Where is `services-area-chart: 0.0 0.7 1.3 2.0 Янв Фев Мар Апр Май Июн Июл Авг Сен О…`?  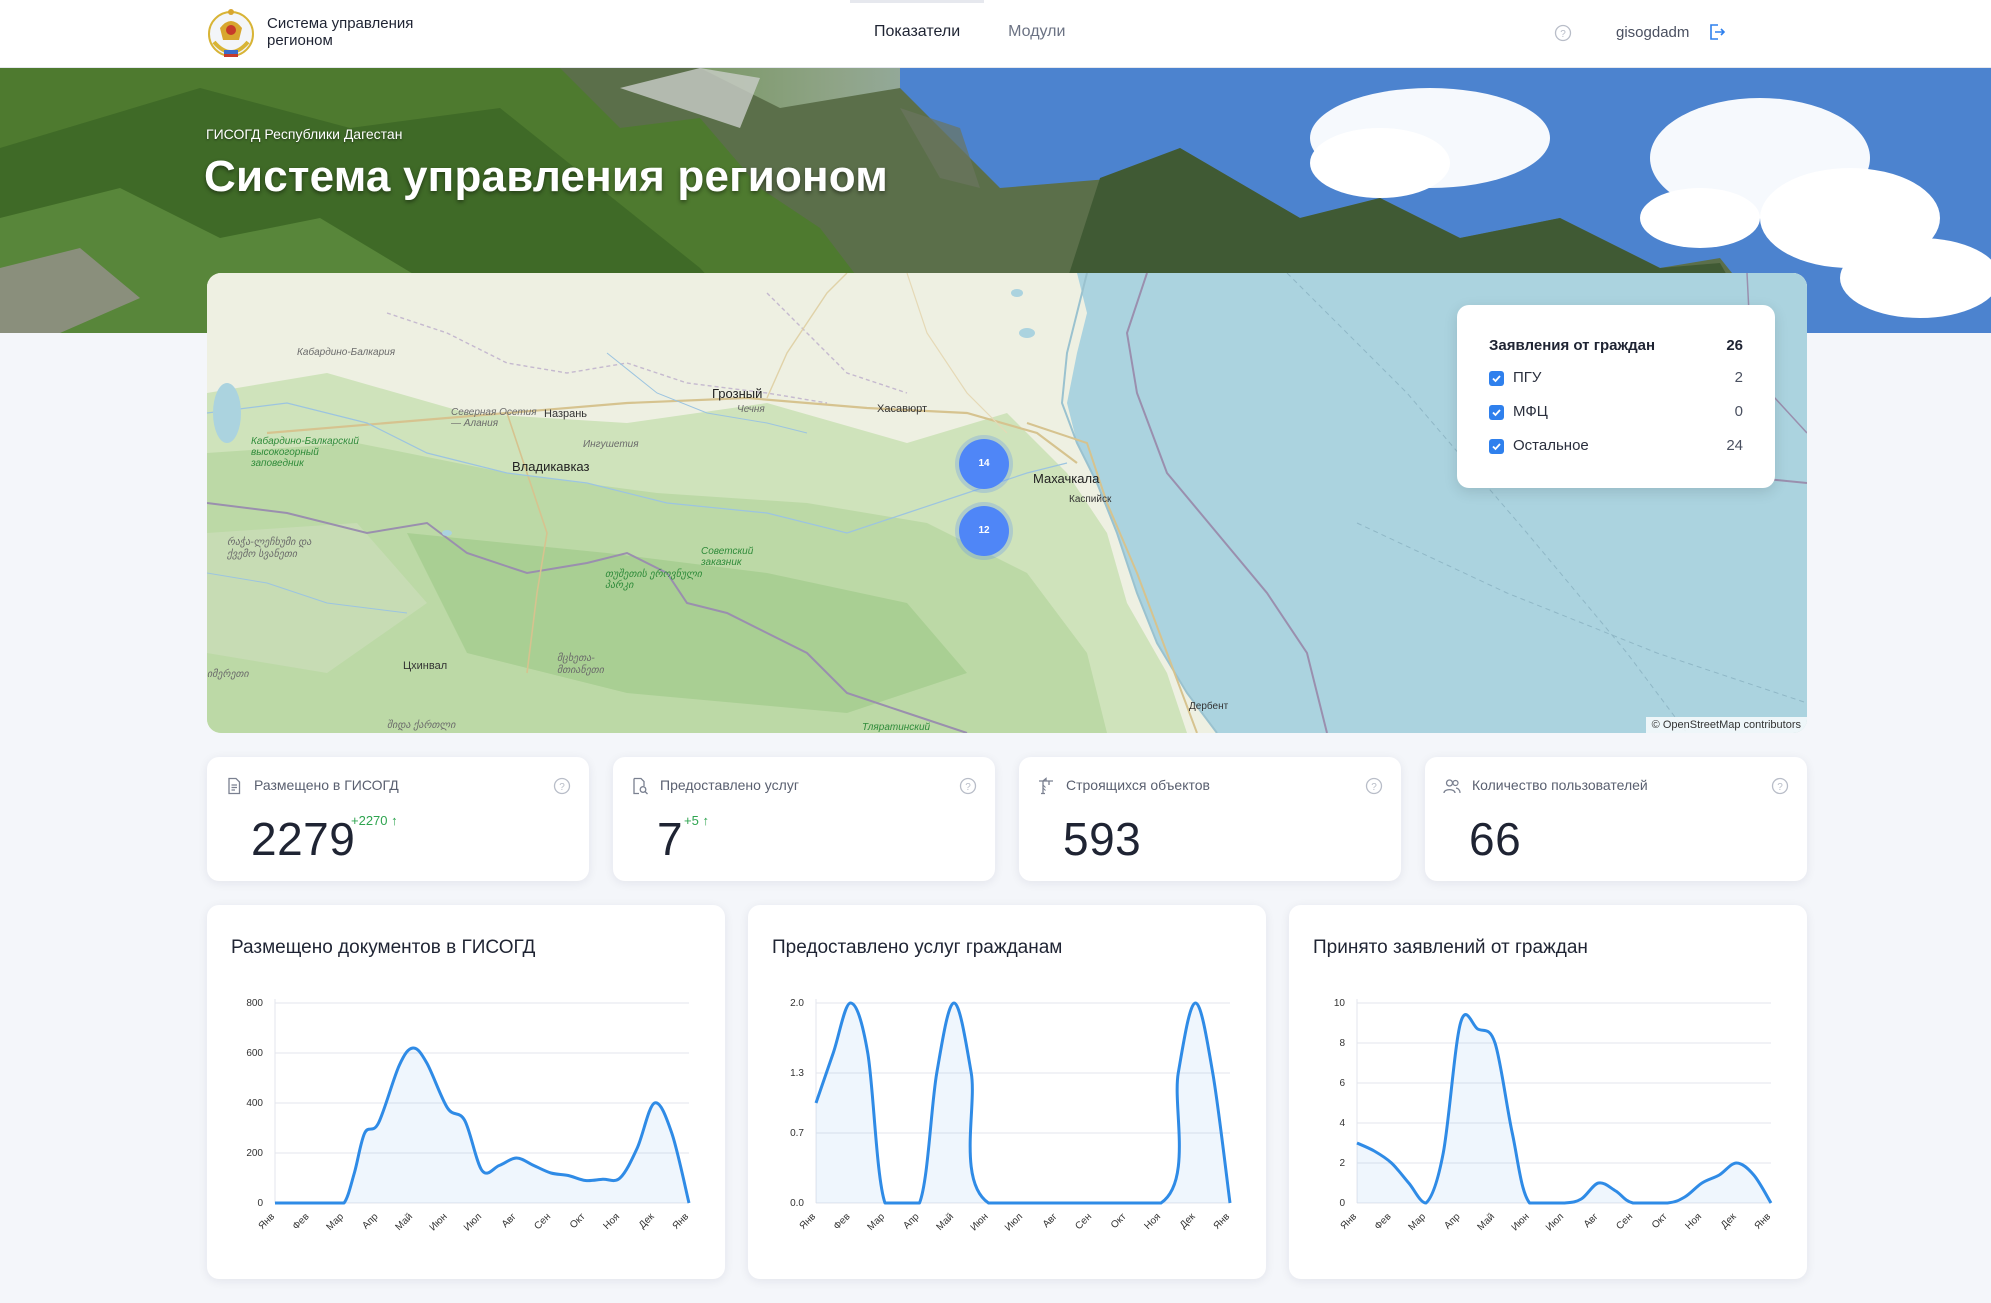
services-area-chart: 0.0 0.7 1.3 2.0 Янв Фев Мар Апр Май Июн Июл Авг Сен О… is located at coordinates (1007, 1092).